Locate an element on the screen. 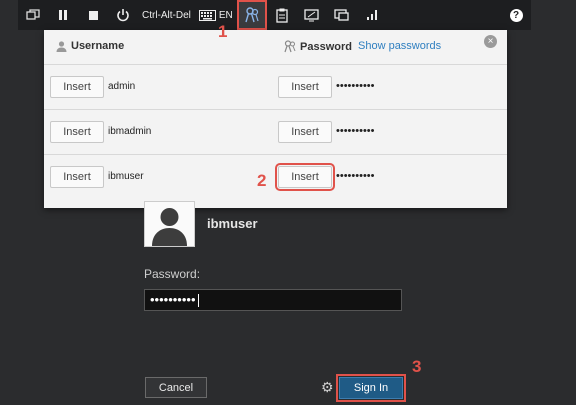 The image size is (576, 405). credential-row: Insert ibmadmin Insert •••••••••• is located at coordinates (275, 132).